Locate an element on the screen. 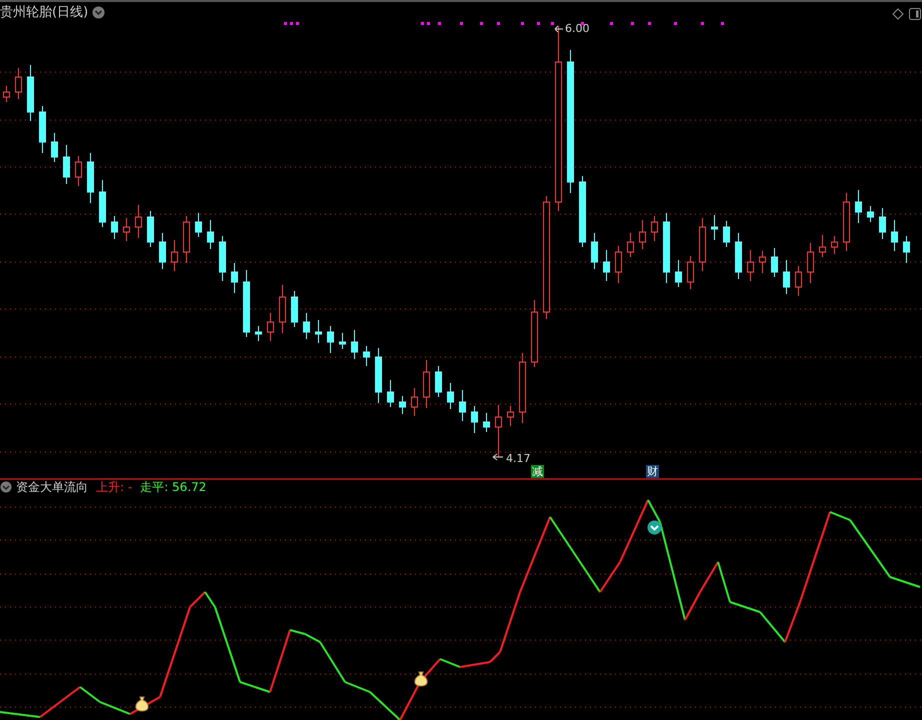  window-title: 贵州轮胎(日线) is located at coordinates (44, 12).